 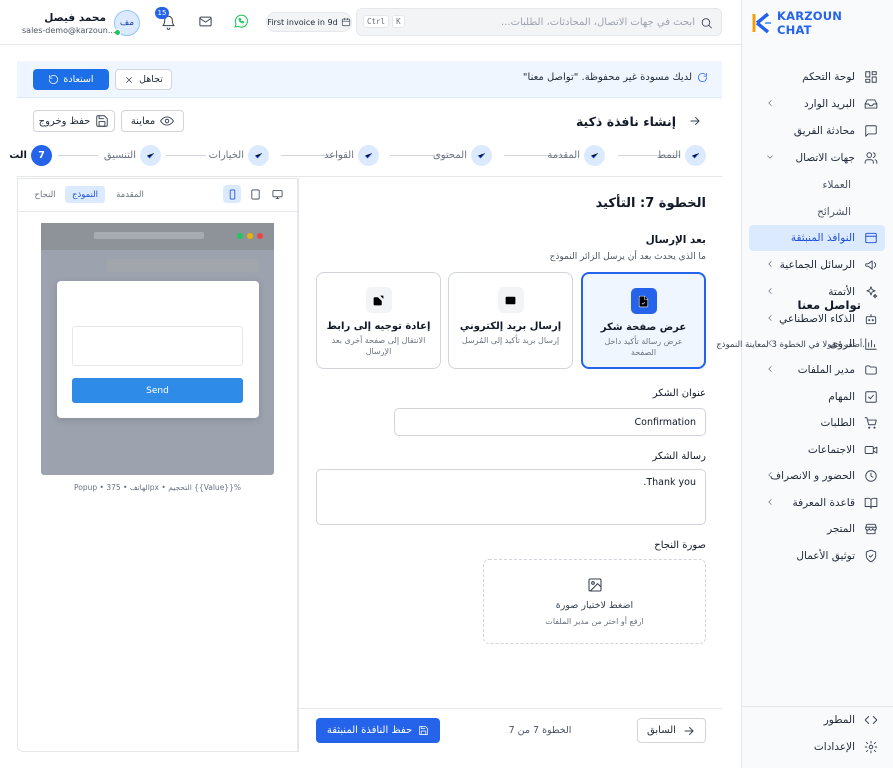 What do you see at coordinates (151, 79) in the screenshot?
I see `ignore-draft-label: تجاهل` at bounding box center [151, 79].